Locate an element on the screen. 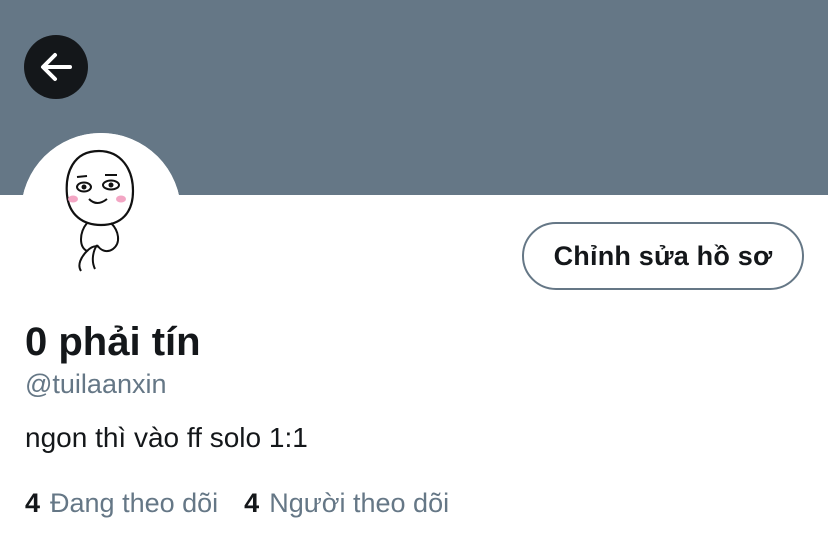 This screenshot has width=828, height=551. back-button is located at coordinates (56, 67).